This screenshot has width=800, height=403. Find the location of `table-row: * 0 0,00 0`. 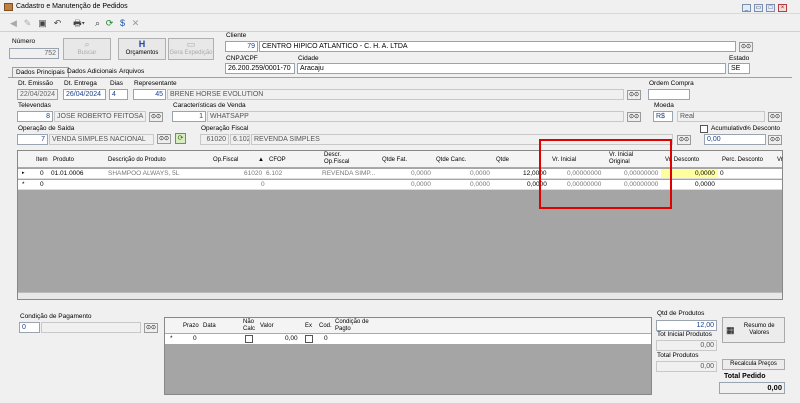

table-row: * 0 0,00 0 is located at coordinates (408, 339).